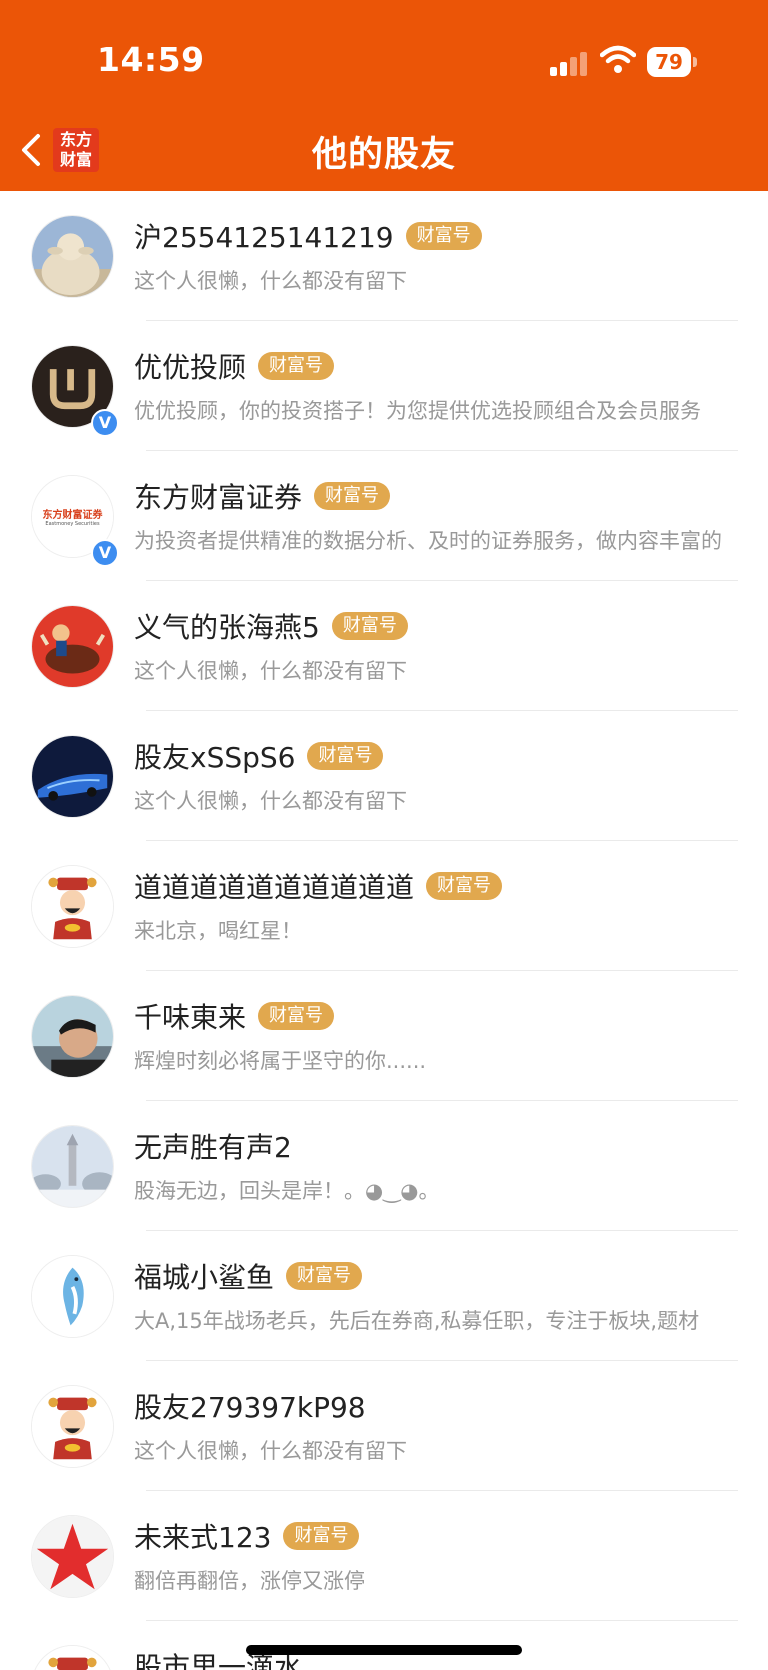 This screenshot has width=768, height=1670. What do you see at coordinates (384, 1426) in the screenshot?
I see `list-item: 股友279397kP98 这个人很懒，什么都没有留下` at bounding box center [384, 1426].